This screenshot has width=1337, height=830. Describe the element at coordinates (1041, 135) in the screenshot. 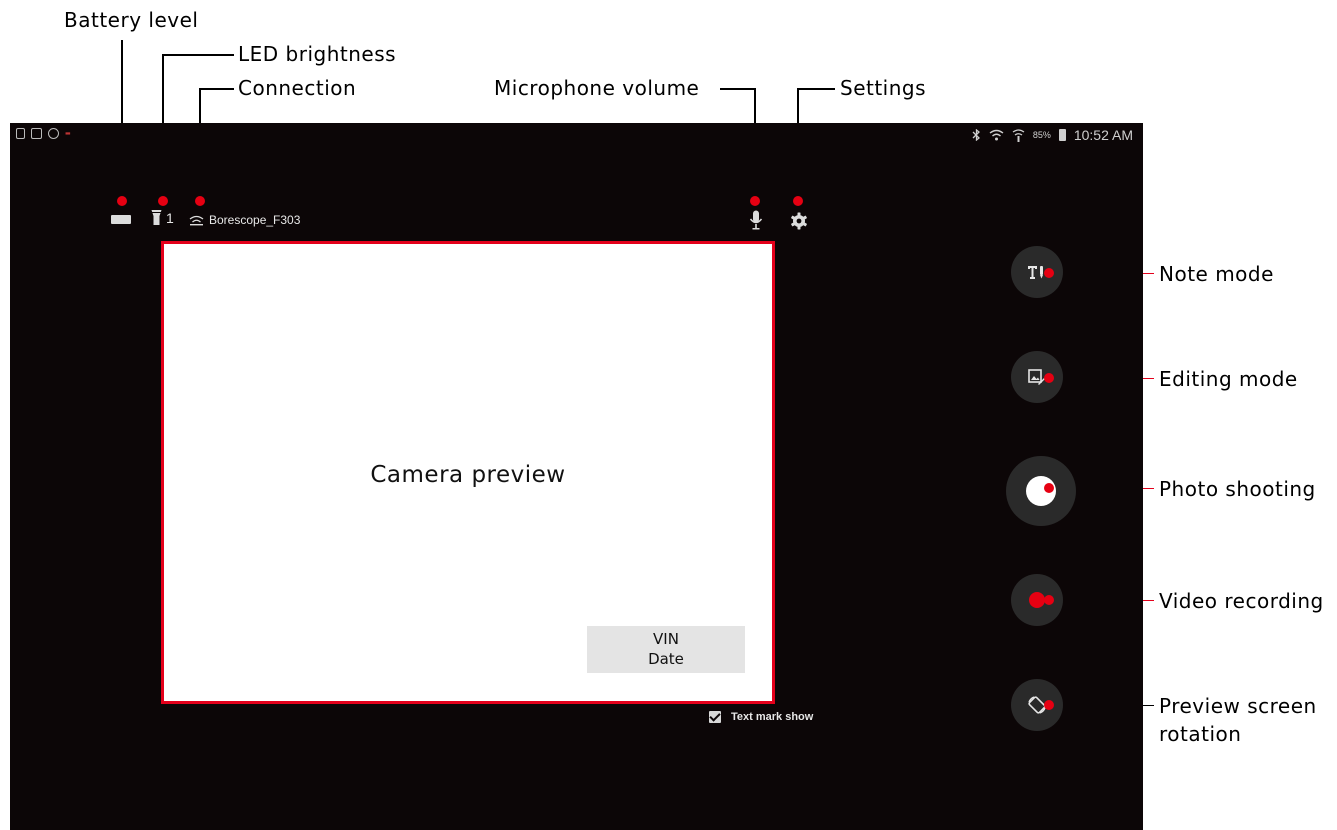

I see `battery-percent: 85%` at that location.